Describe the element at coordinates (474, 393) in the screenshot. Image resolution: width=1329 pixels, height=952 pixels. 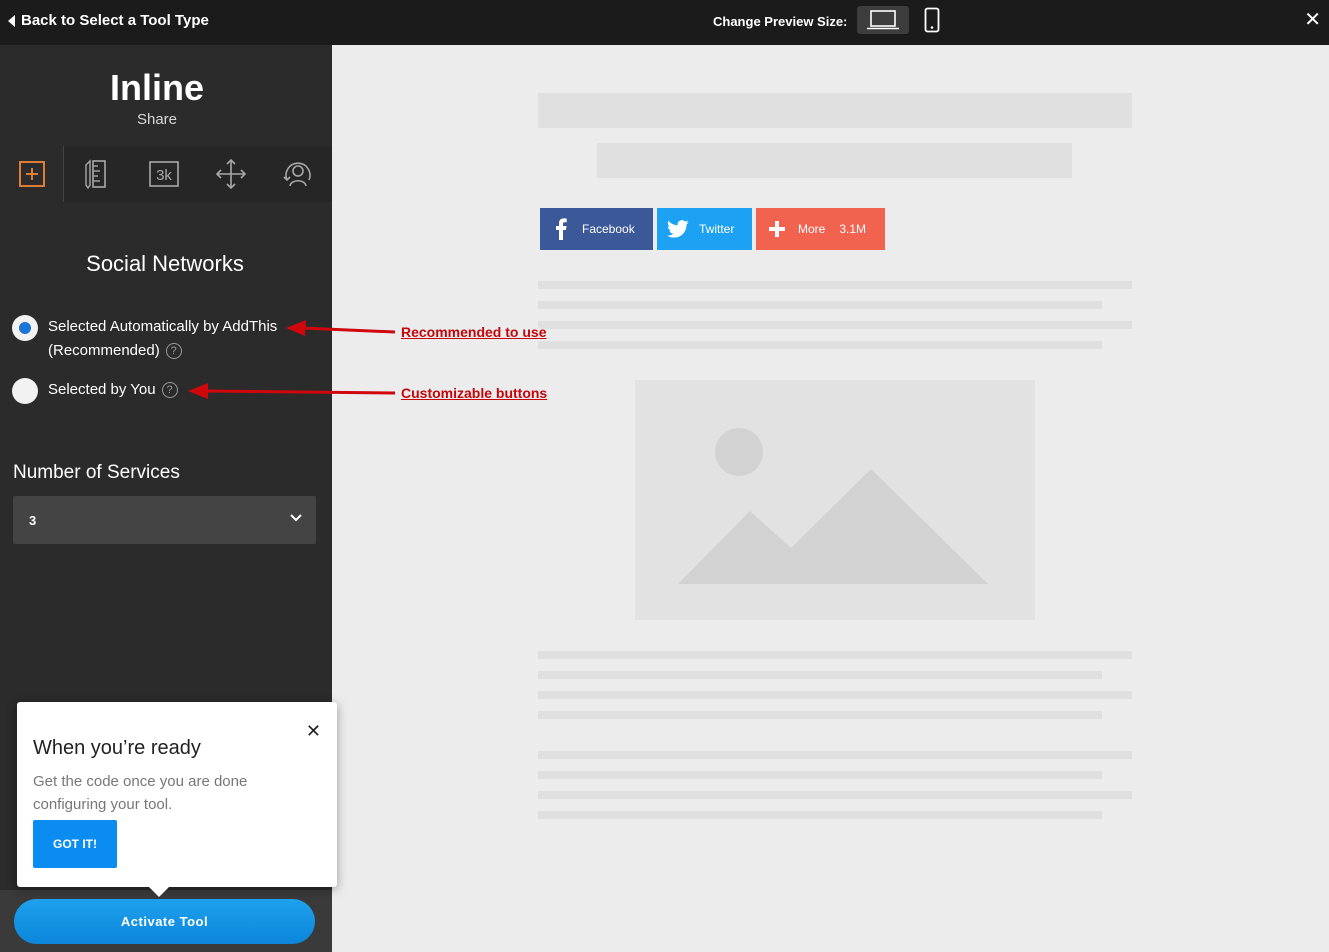
I see `annotation-customizable: Customizable buttons` at that location.